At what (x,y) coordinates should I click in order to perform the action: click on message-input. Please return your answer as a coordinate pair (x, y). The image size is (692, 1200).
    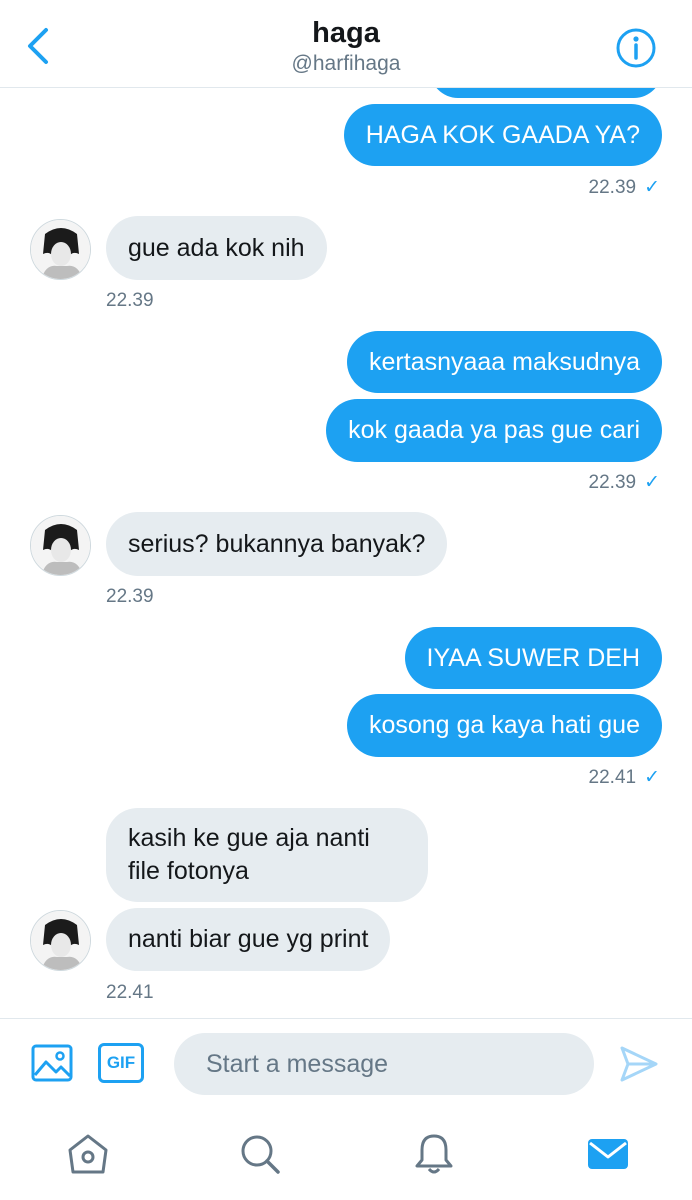
    Looking at the image, I should click on (384, 1064).